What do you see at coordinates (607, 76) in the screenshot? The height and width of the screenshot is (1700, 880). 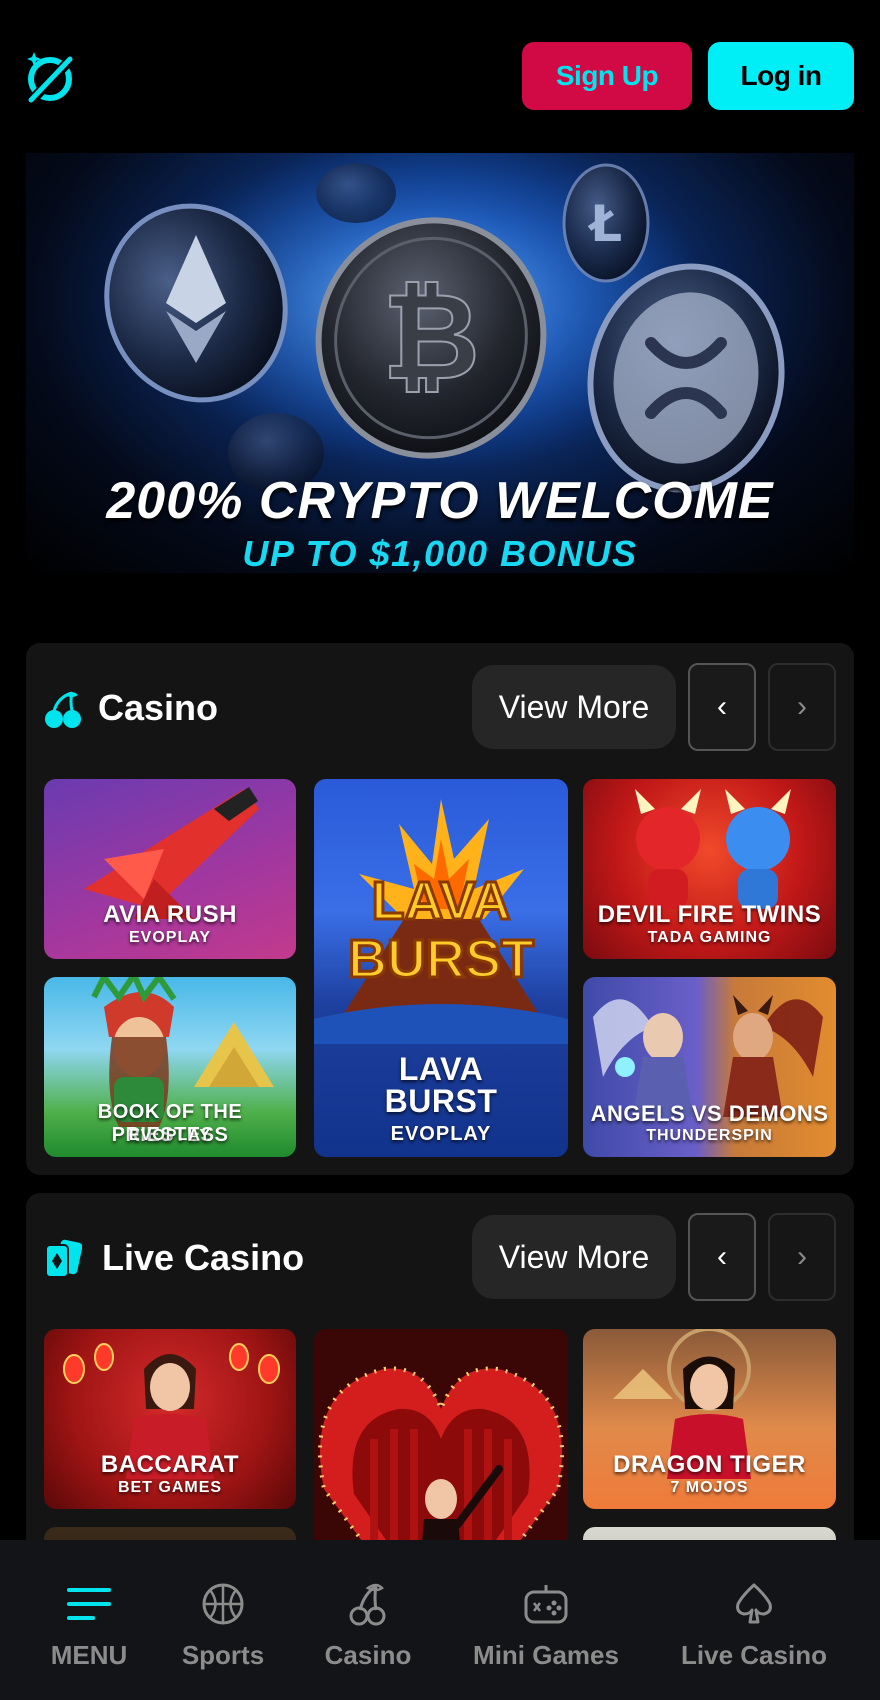 I see `sign-up-button: Sign Up` at bounding box center [607, 76].